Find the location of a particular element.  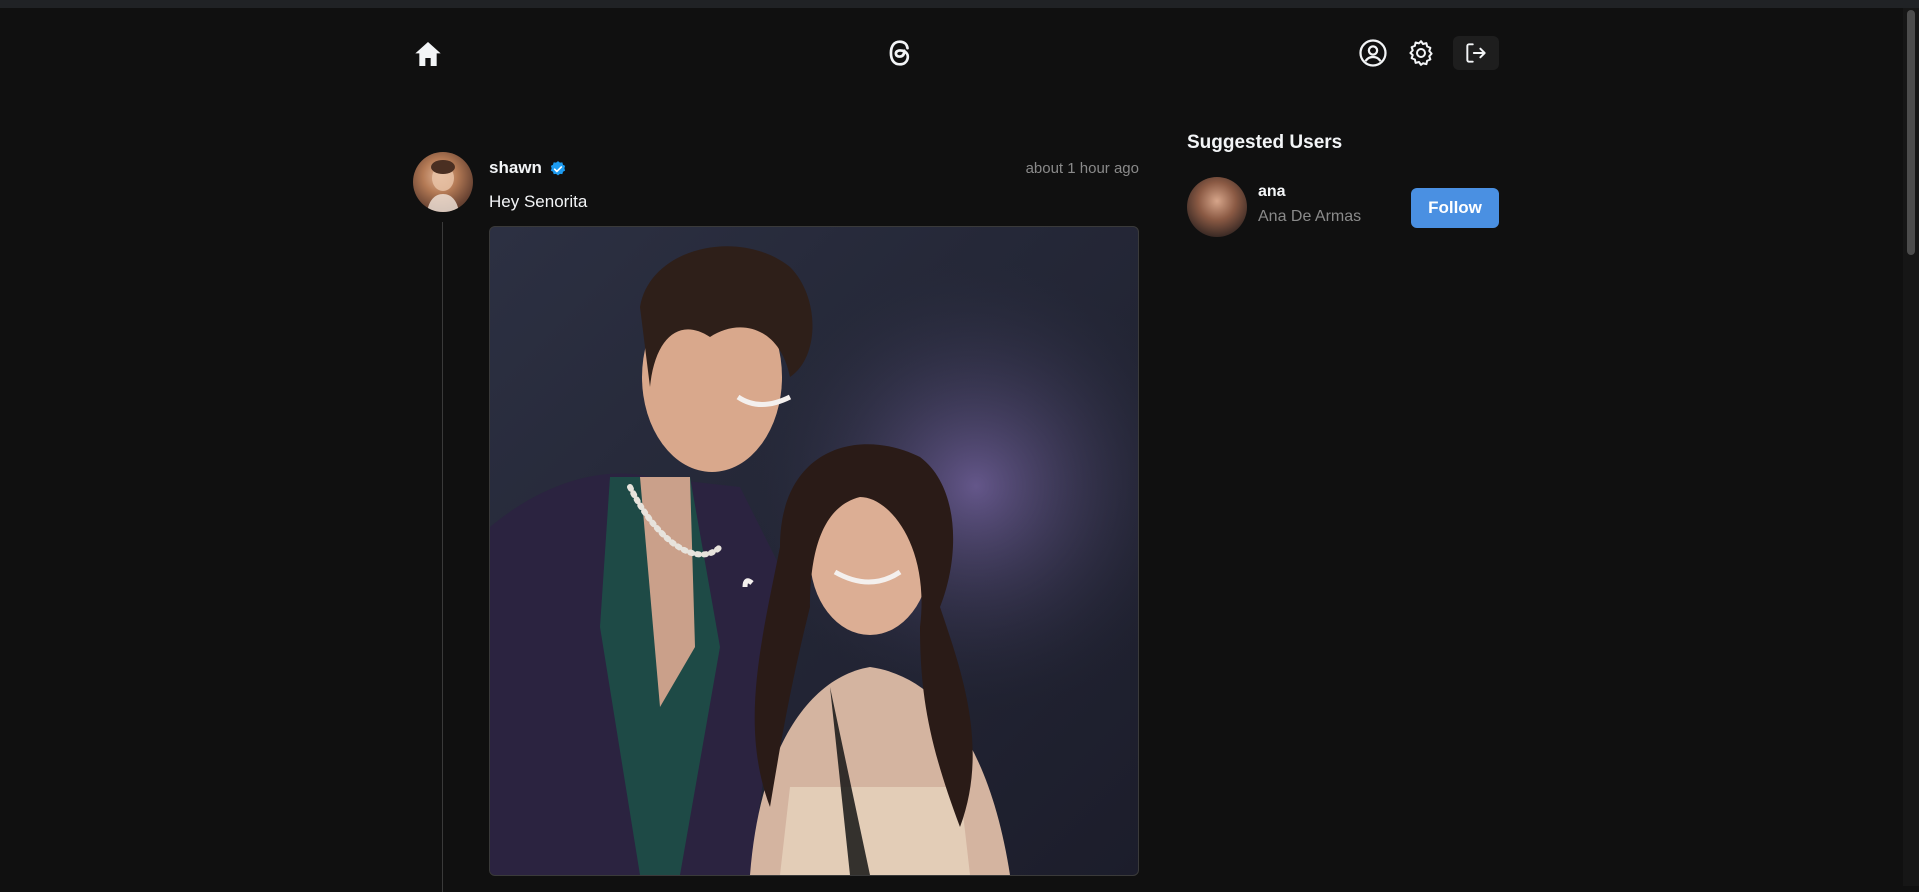

scrollbar-thumb is located at coordinates (1911, 132).